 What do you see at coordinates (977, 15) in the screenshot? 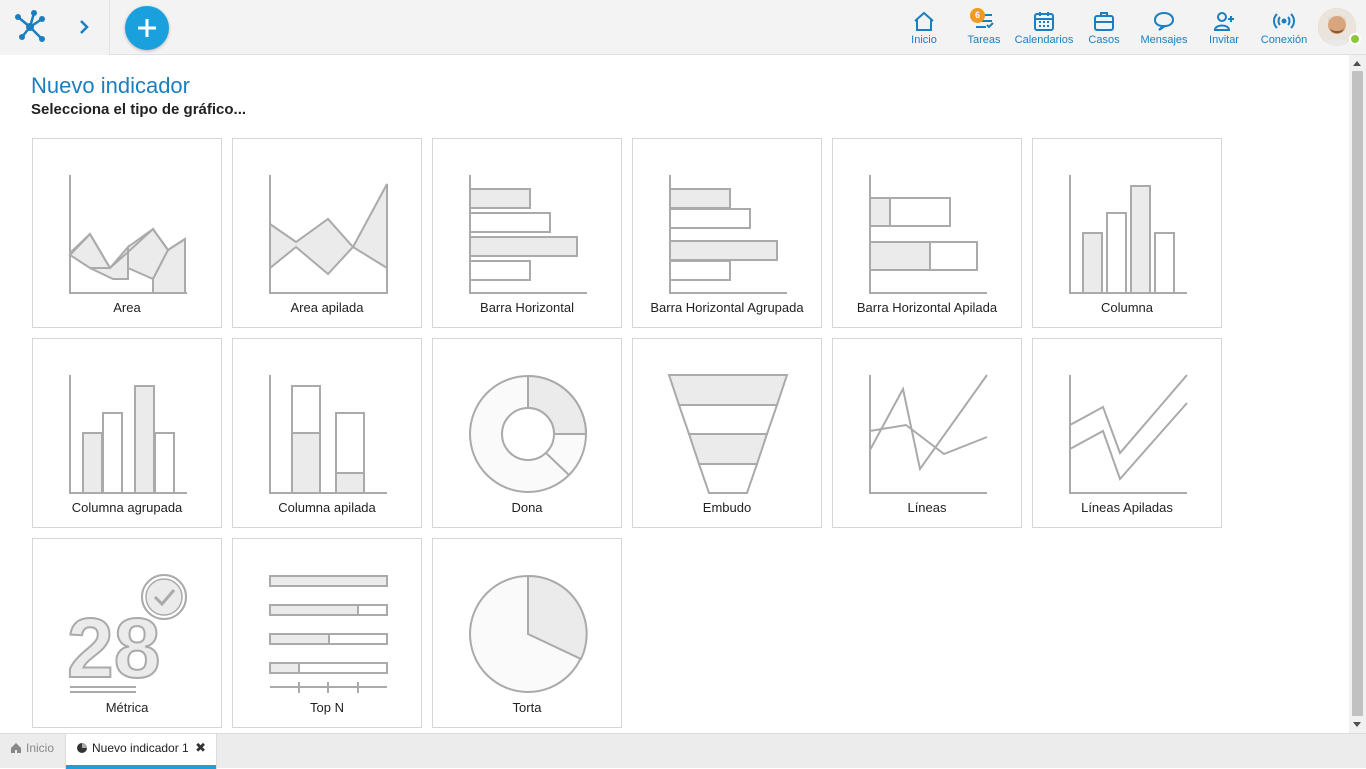
I see `tasks-badge: 6` at bounding box center [977, 15].